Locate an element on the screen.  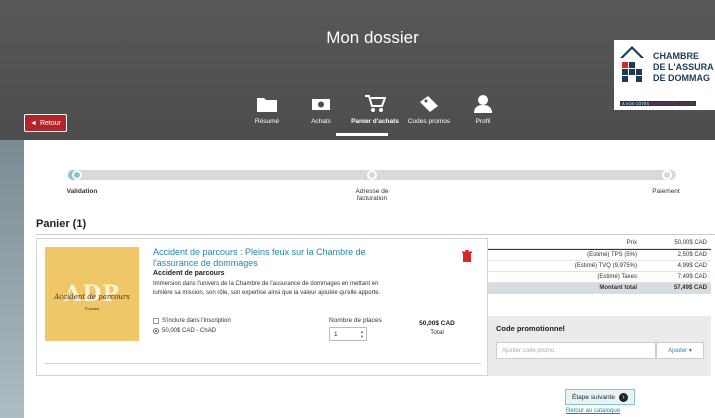
folder-icon is located at coordinates (267, 105).